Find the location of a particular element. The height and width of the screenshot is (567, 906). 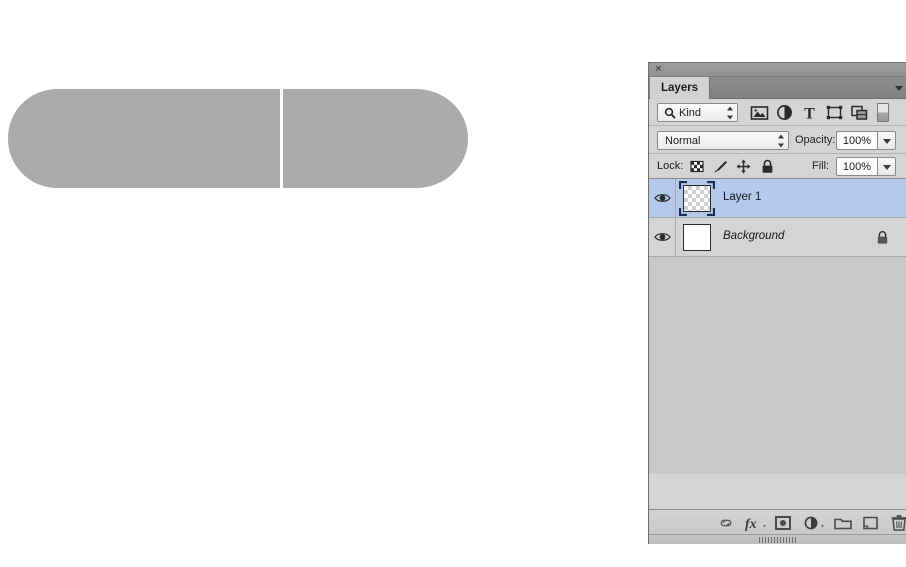

layer-style-fx-icon: fx is located at coordinates (754, 523).